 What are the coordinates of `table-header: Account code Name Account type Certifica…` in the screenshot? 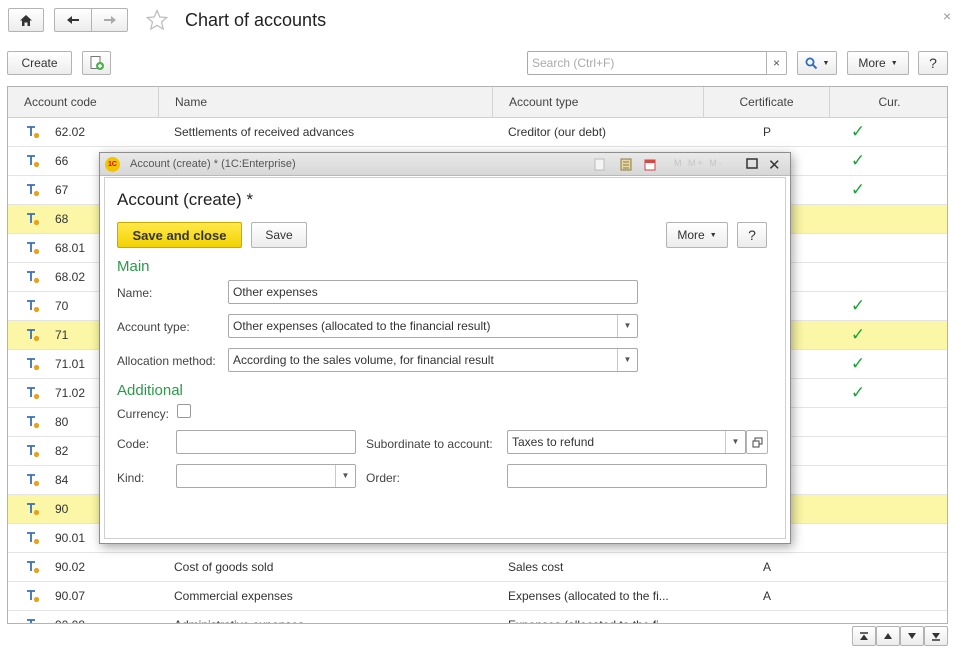 It's located at (477, 102).